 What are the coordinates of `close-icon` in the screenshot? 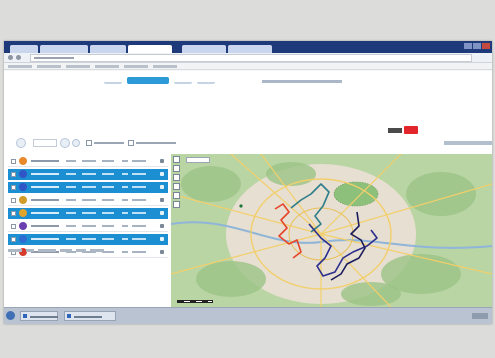 It's located at (486, 46).